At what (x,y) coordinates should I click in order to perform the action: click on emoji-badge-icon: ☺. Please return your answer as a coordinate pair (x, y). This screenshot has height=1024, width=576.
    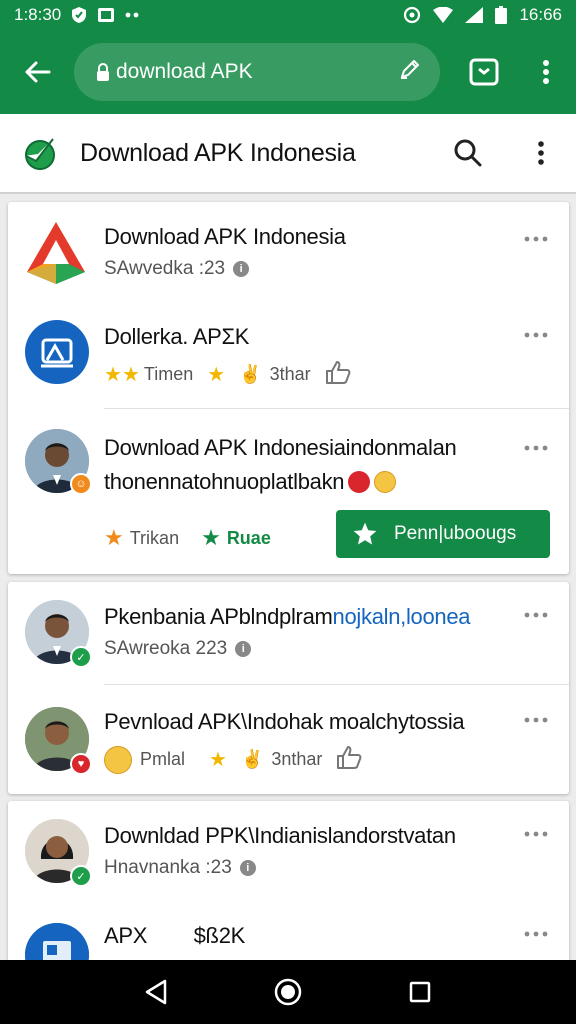
    Looking at the image, I should click on (81, 484).